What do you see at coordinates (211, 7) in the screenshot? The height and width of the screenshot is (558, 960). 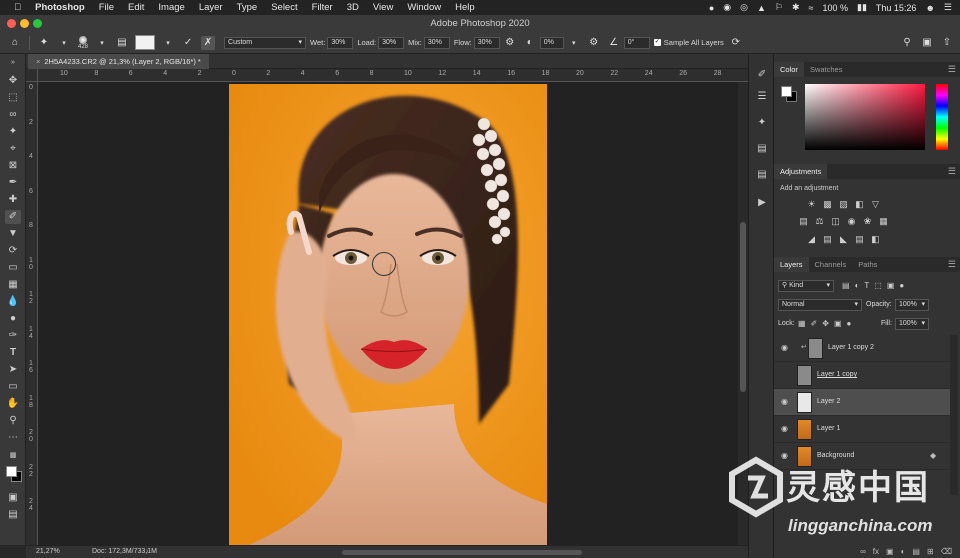 I see `menu-layer: Layer` at bounding box center [211, 7].